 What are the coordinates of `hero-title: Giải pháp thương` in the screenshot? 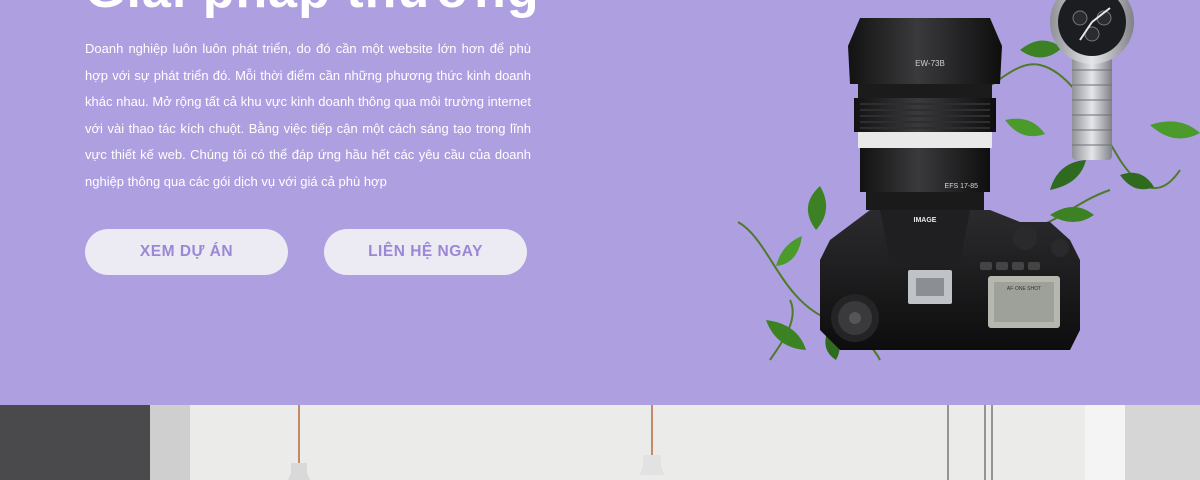 It's located at (312, 10).